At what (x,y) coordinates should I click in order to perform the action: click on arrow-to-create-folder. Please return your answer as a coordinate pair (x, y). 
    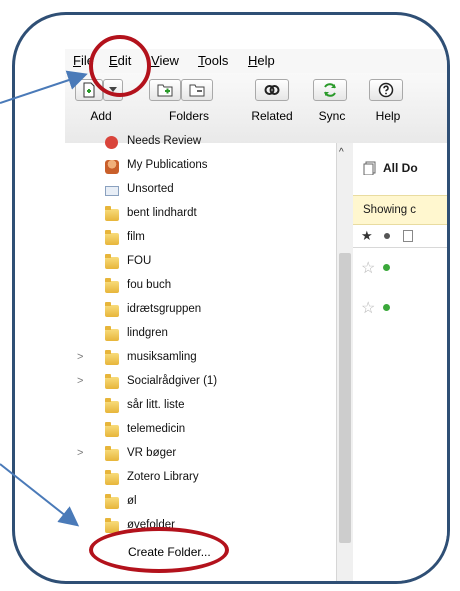
    Looking at the image, I should click on (40, 495).